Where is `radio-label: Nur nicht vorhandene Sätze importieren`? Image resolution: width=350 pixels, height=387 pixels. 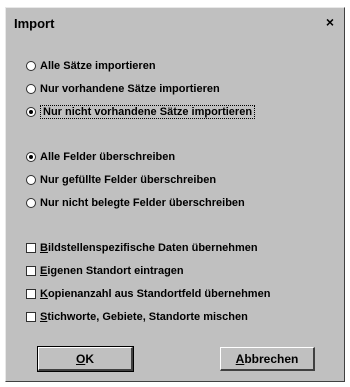
radio-label: Nur nicht vorhandene Sätze importieren is located at coordinates (148, 112).